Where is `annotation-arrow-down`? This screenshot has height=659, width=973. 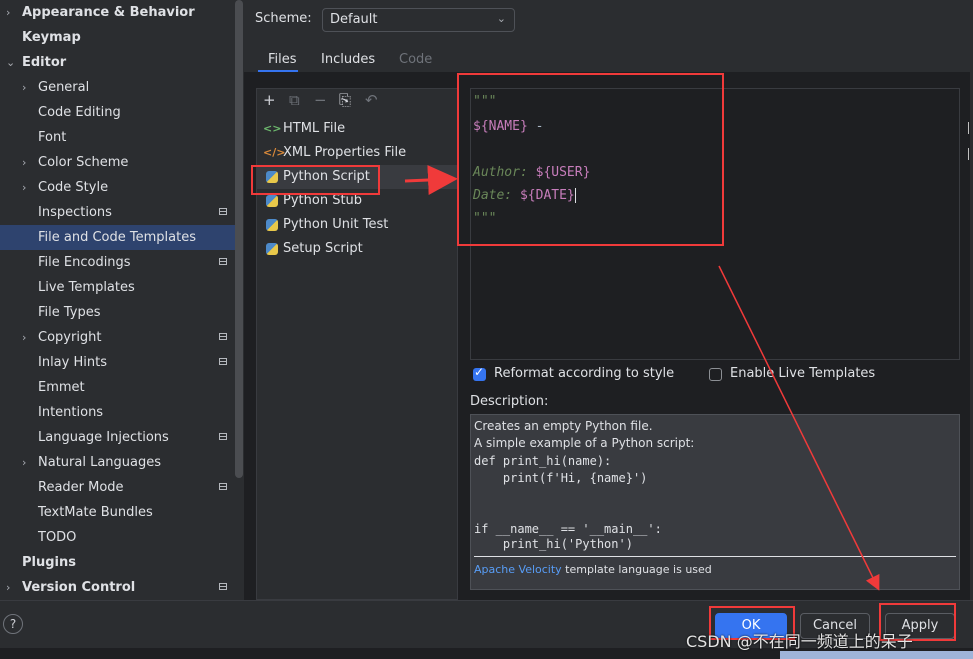
annotation-arrow-down is located at coordinates (799, 428).